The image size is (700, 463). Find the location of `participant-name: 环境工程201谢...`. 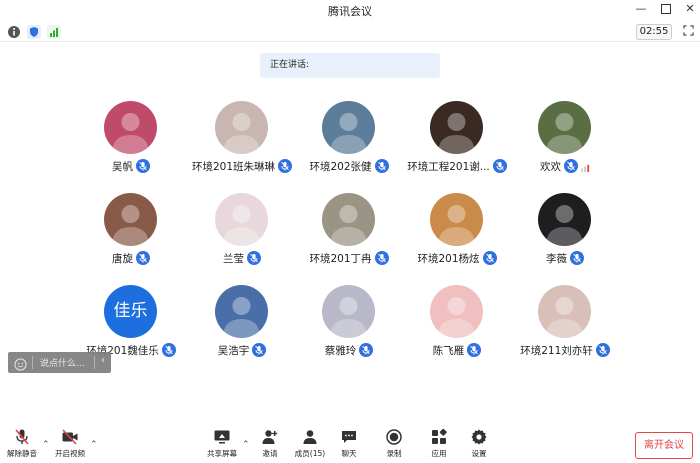

participant-name: 环境工程201谢... is located at coordinates (448, 167).